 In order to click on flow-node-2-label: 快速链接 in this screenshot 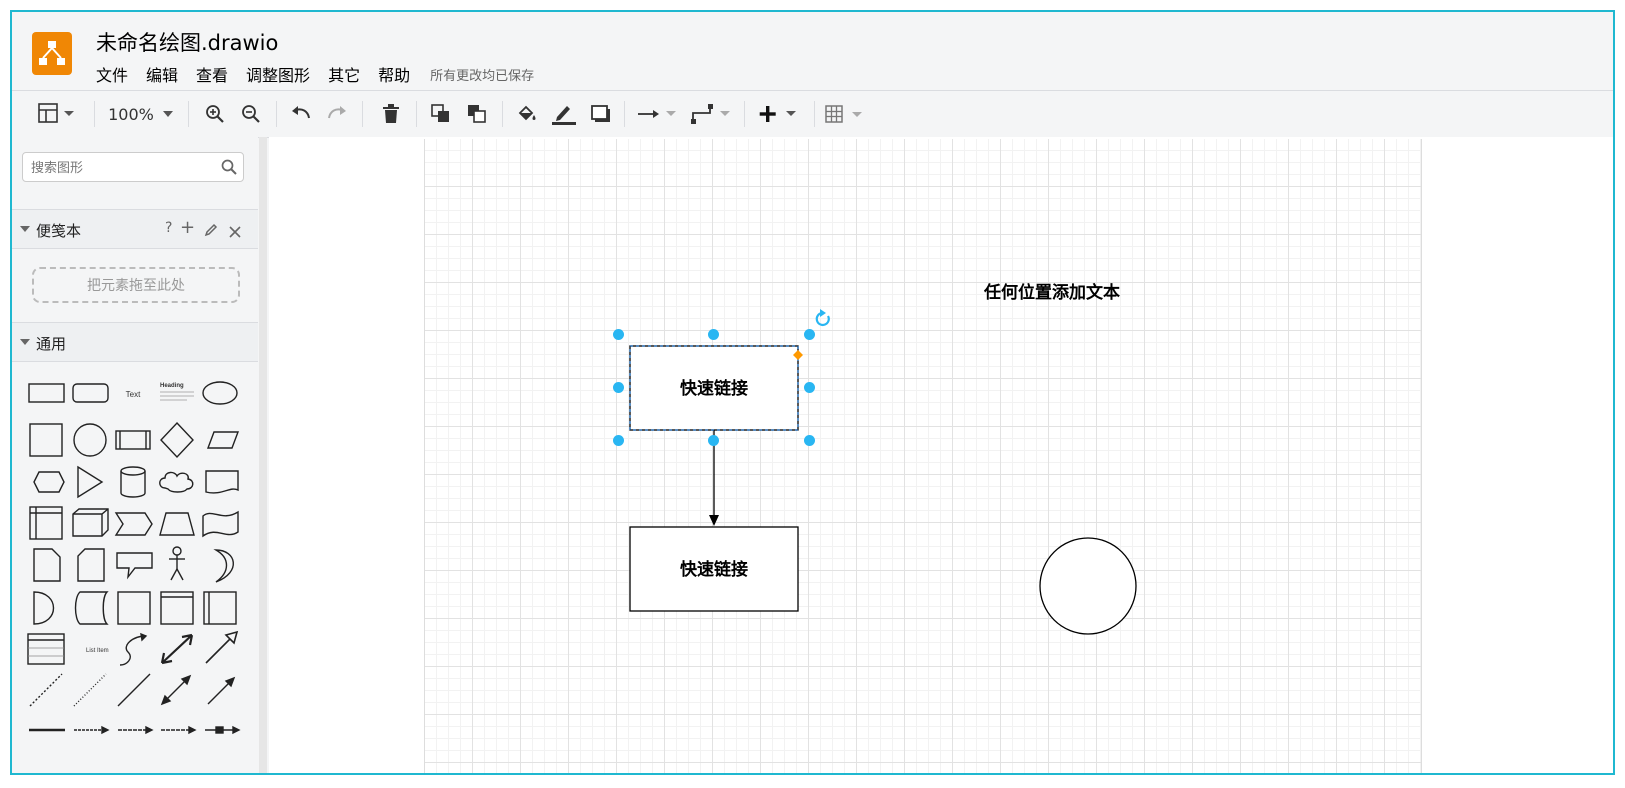, I will do `click(714, 569)`.